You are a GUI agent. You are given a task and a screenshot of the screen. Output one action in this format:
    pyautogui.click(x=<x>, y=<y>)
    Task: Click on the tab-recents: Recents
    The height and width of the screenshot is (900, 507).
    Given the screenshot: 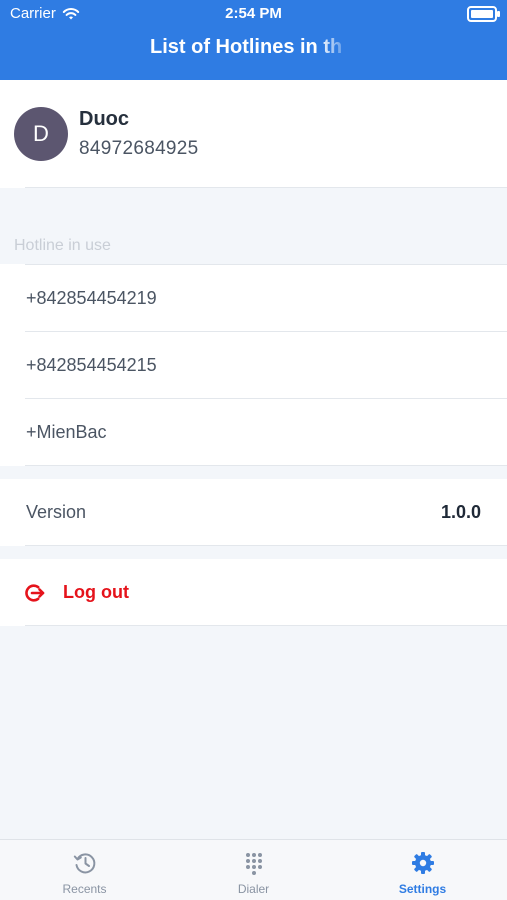 What is the action you would take?
    pyautogui.click(x=84, y=870)
    